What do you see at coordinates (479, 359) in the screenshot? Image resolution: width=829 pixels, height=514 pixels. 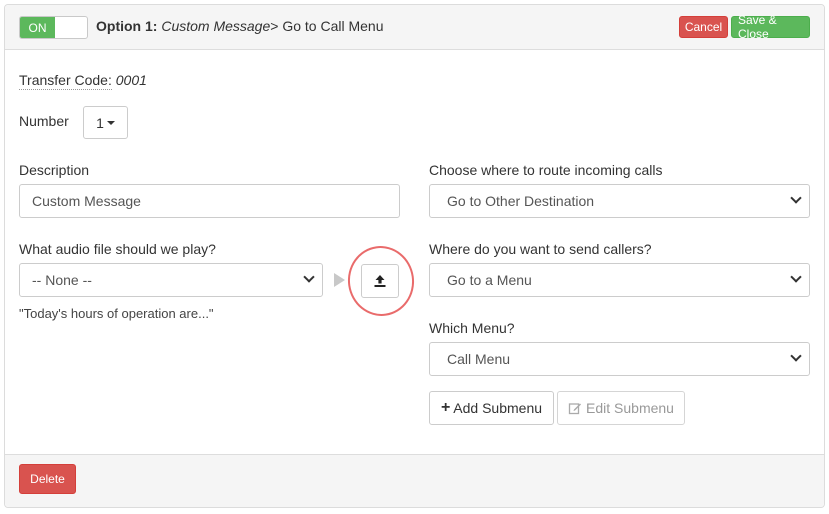 I see `which-menu-selected: Call Menu` at bounding box center [479, 359].